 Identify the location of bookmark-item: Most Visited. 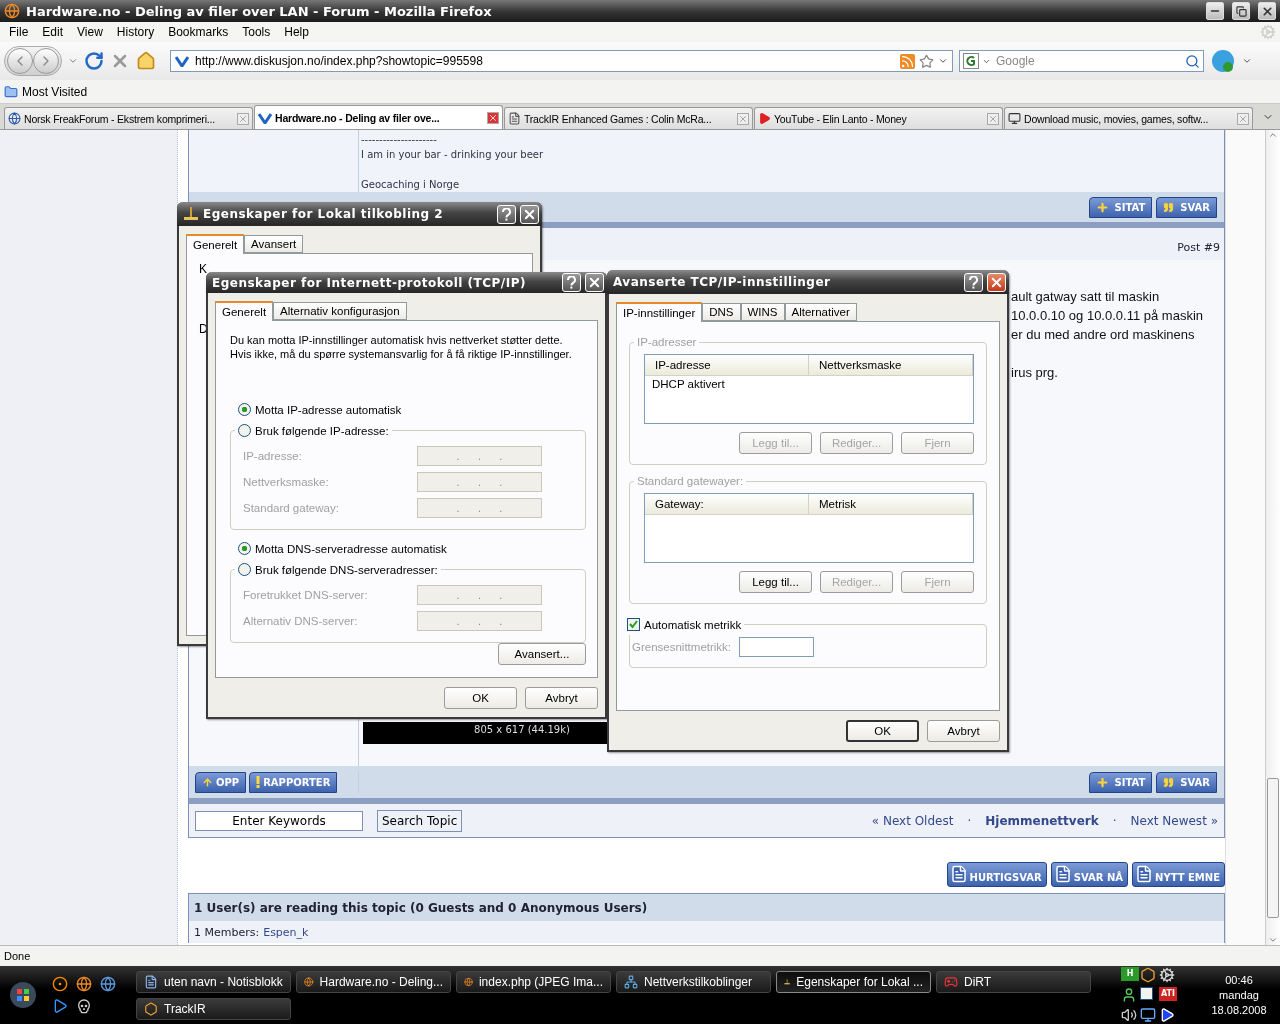
(55, 91).